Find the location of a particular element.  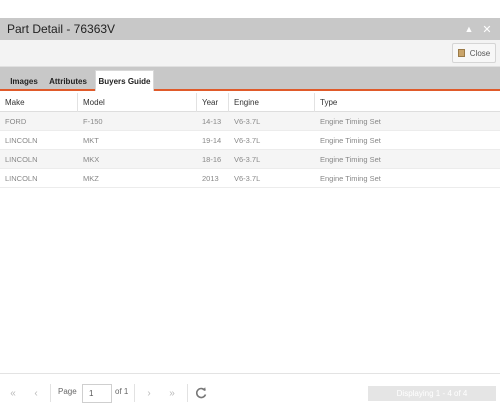

column-header-make: Make is located at coordinates (39, 102).